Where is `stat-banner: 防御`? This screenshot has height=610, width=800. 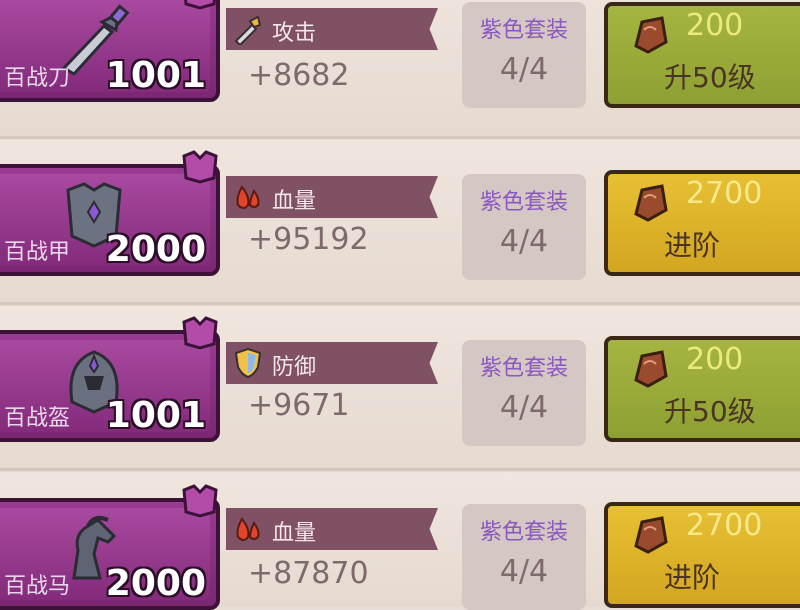 stat-banner: 防御 is located at coordinates (332, 363).